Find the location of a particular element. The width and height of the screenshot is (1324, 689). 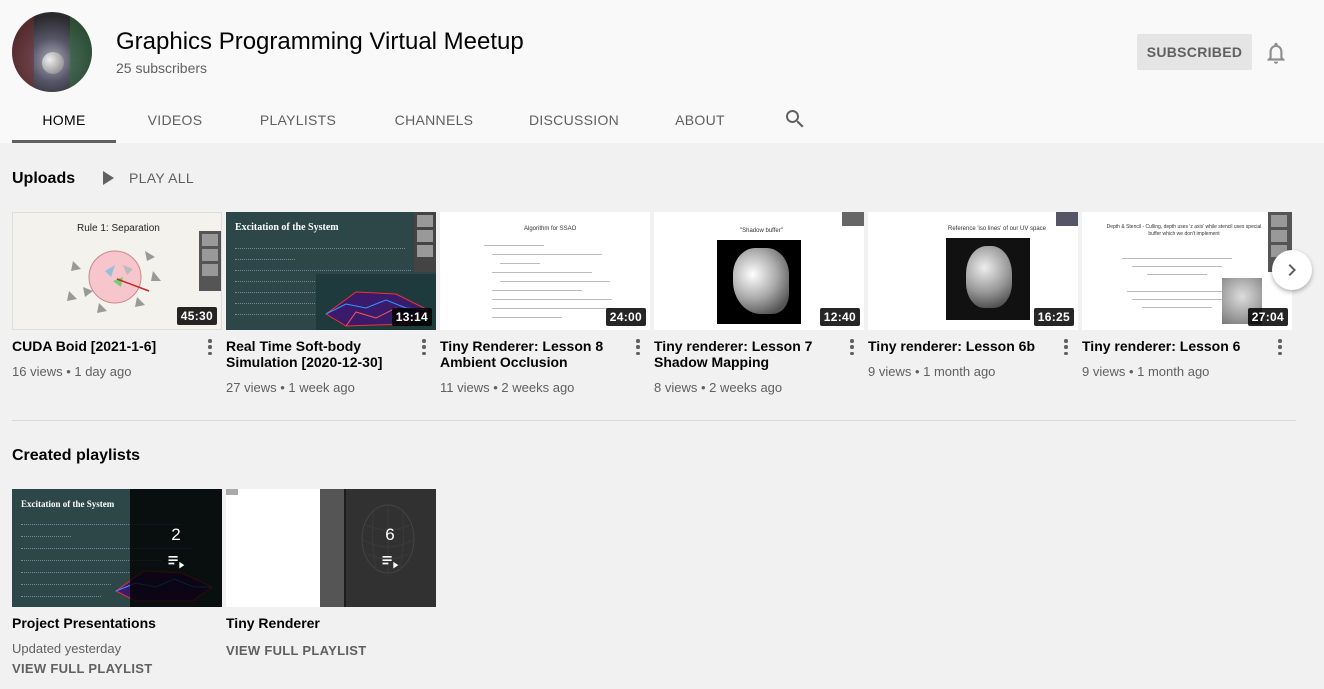

playlist-title: Tiny Renderer is located at coordinates (273, 623).